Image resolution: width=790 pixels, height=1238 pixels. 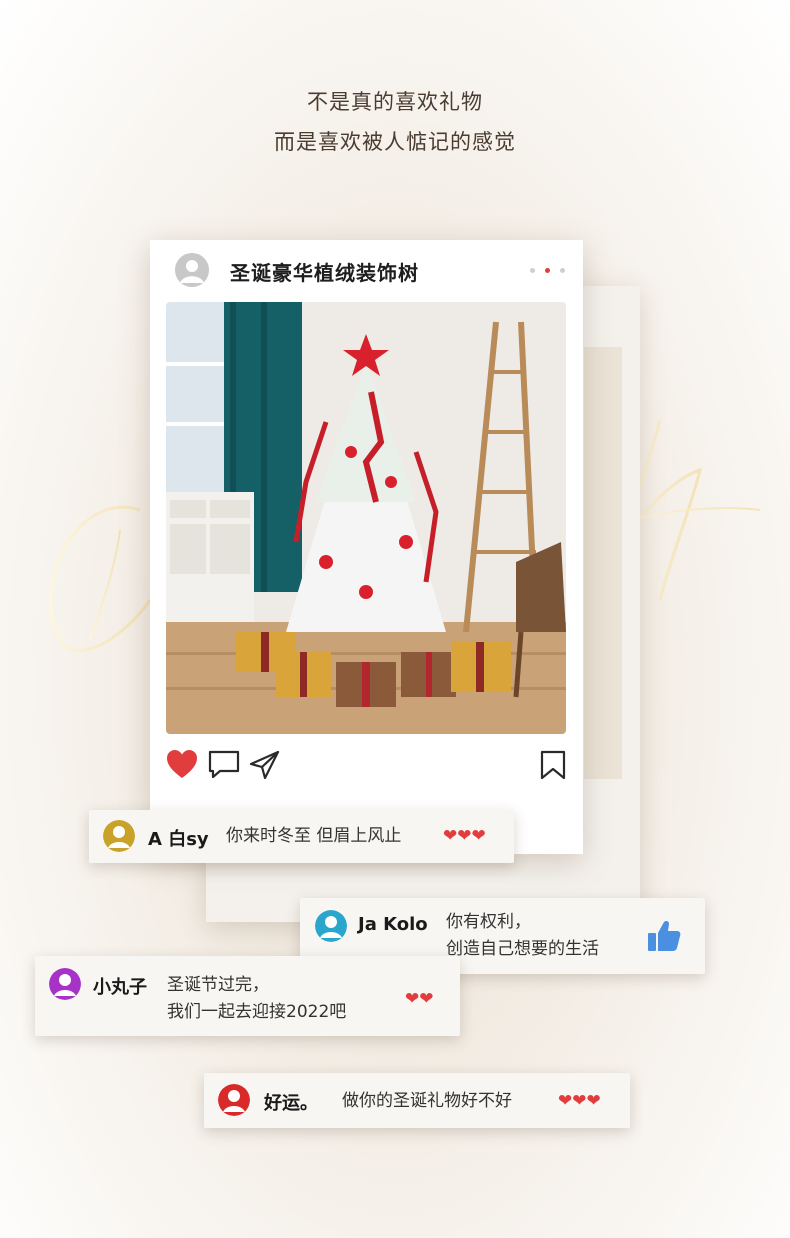 What do you see at coordinates (393, 924) in the screenshot?
I see `comment-author: Ja Kolo` at bounding box center [393, 924].